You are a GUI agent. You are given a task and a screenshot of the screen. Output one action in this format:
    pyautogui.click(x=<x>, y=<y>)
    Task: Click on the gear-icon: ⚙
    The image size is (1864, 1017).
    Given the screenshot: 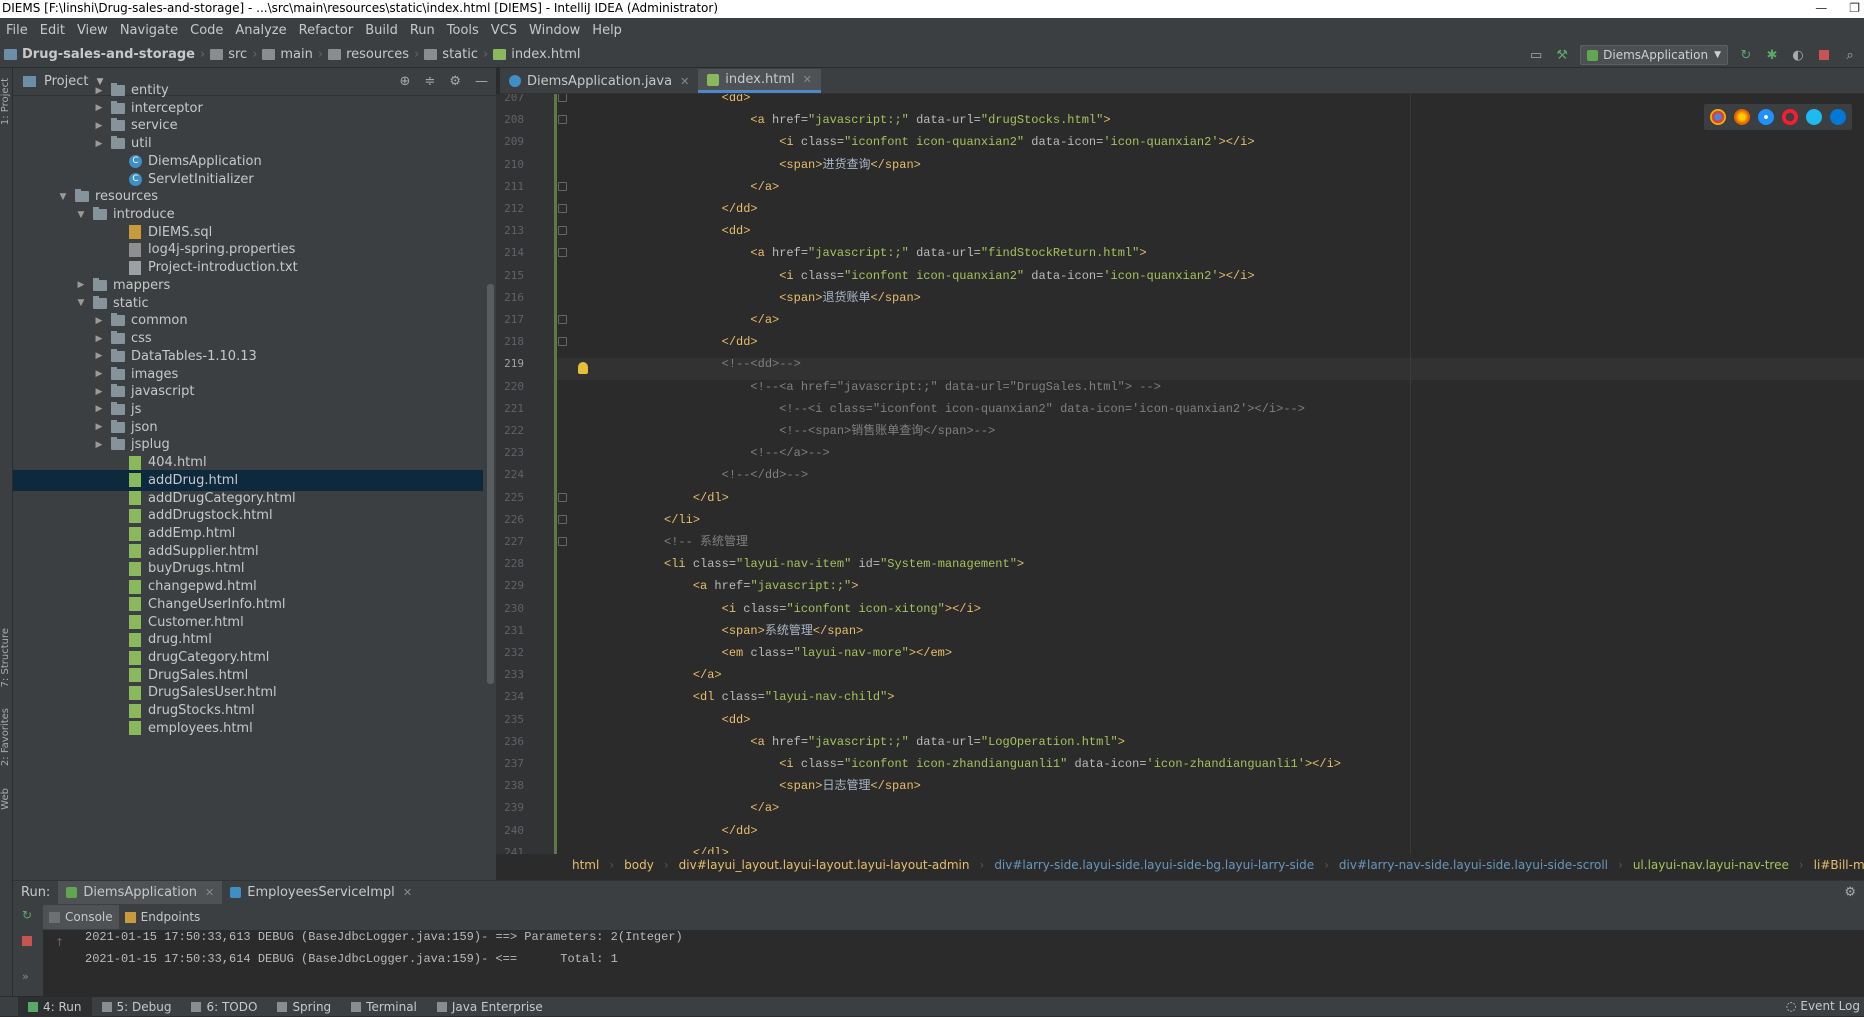 What is the action you would take?
    pyautogui.click(x=1850, y=892)
    